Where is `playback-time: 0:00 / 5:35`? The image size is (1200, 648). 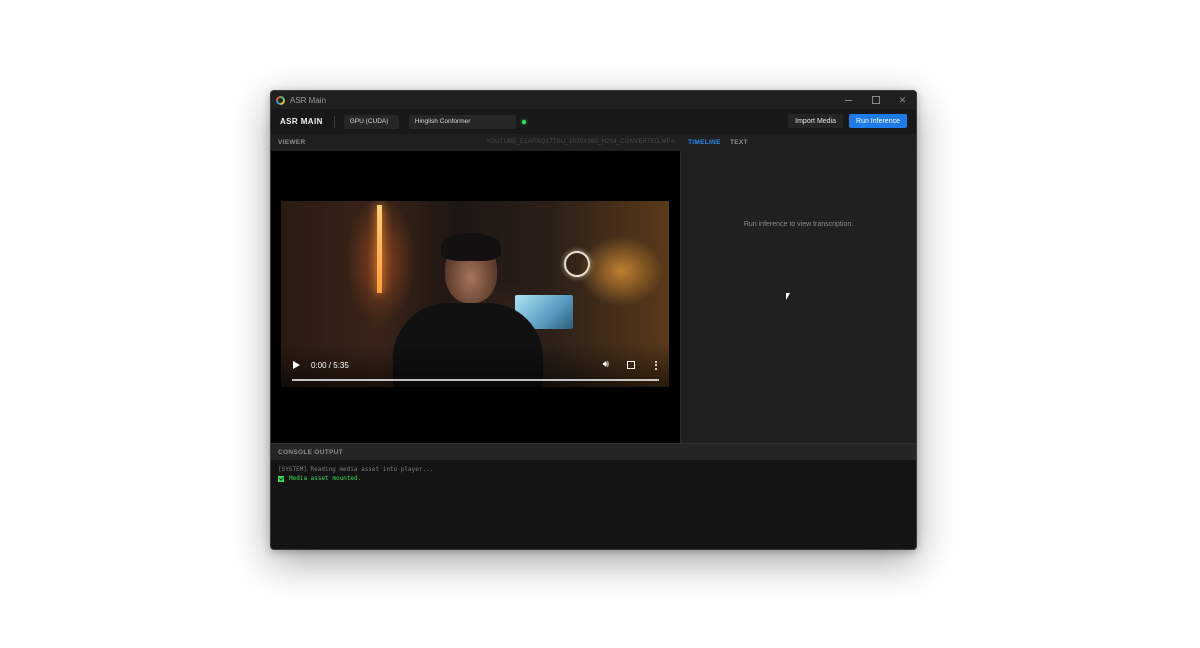
playback-time: 0:00 / 5:35 is located at coordinates (330, 365).